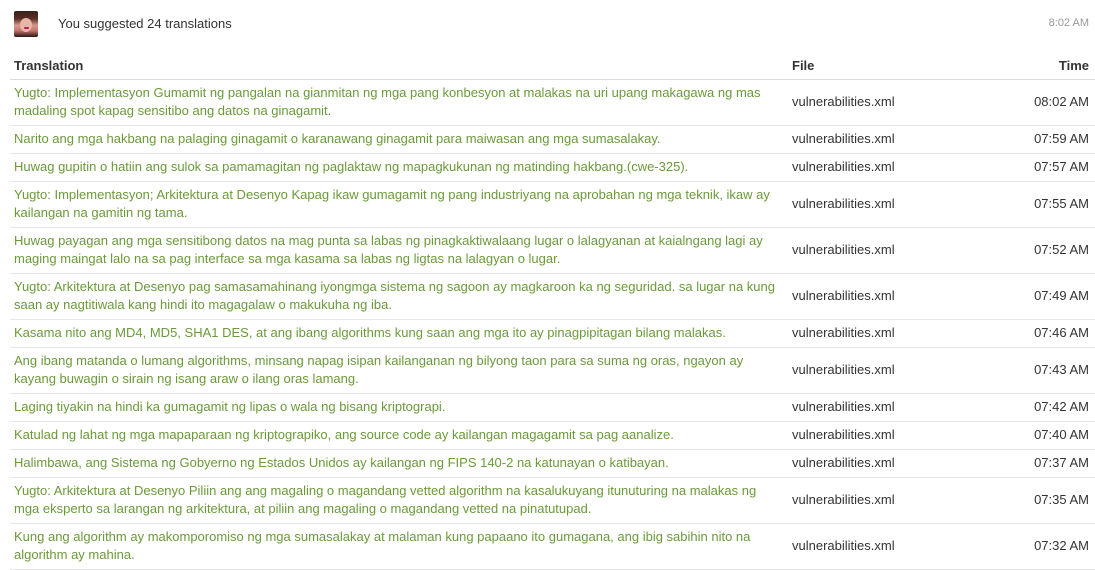 The width and height of the screenshot is (1095, 570). I want to click on column-header-translation: Translation, so click(399, 67).